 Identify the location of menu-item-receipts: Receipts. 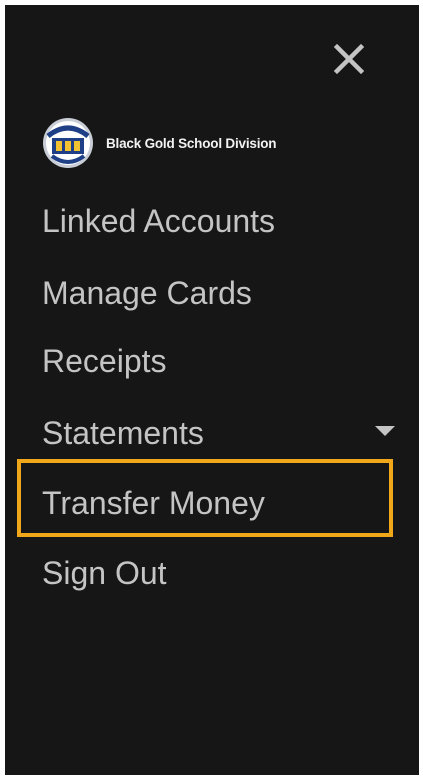
(104, 361).